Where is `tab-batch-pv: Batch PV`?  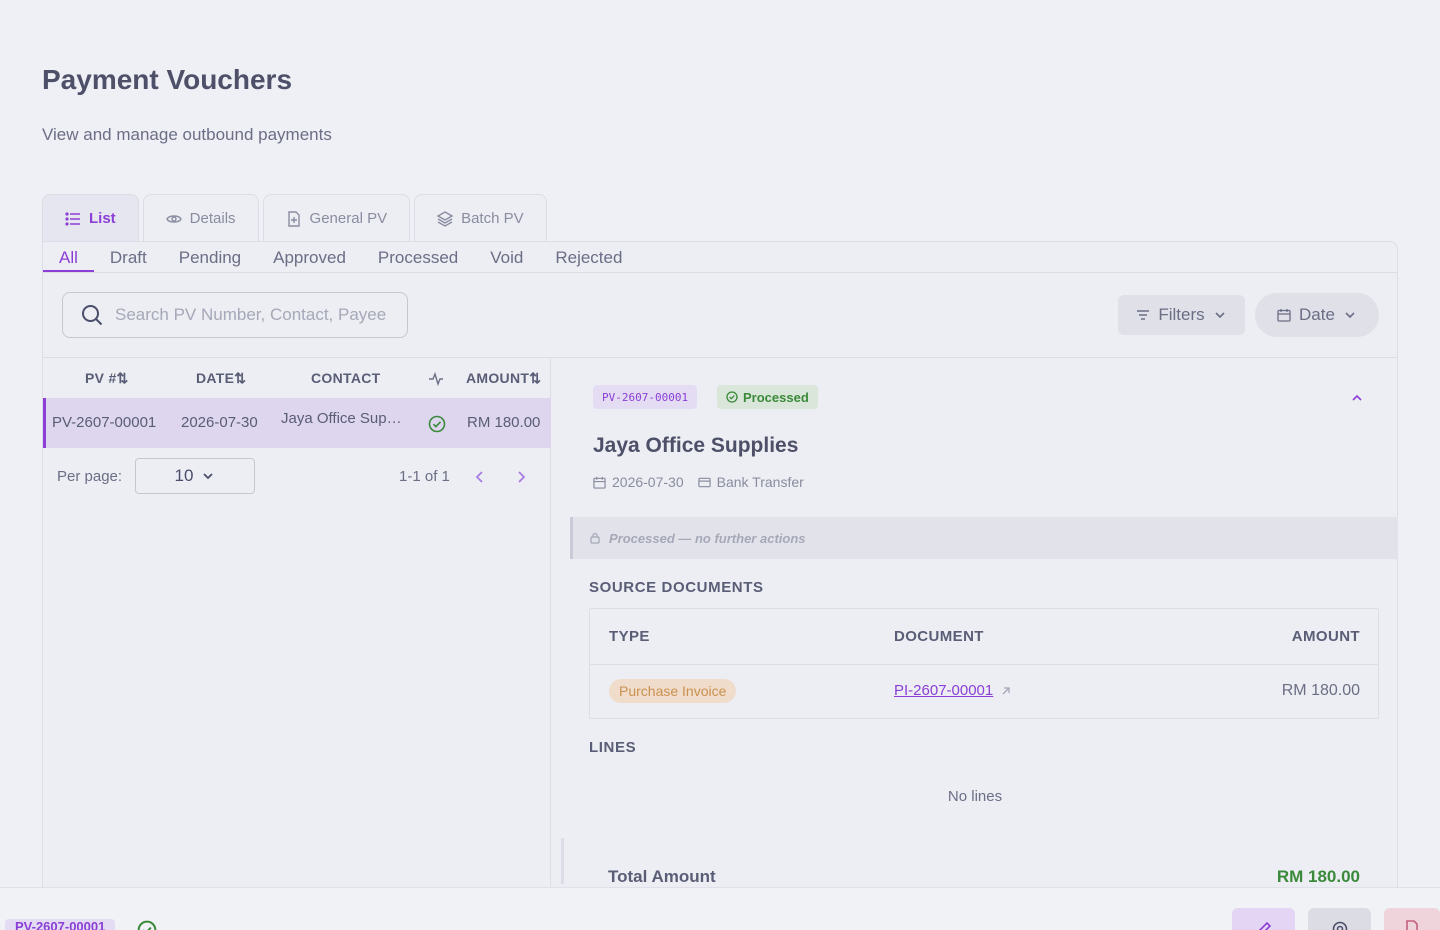
tab-batch-pv: Batch PV is located at coordinates (480, 218).